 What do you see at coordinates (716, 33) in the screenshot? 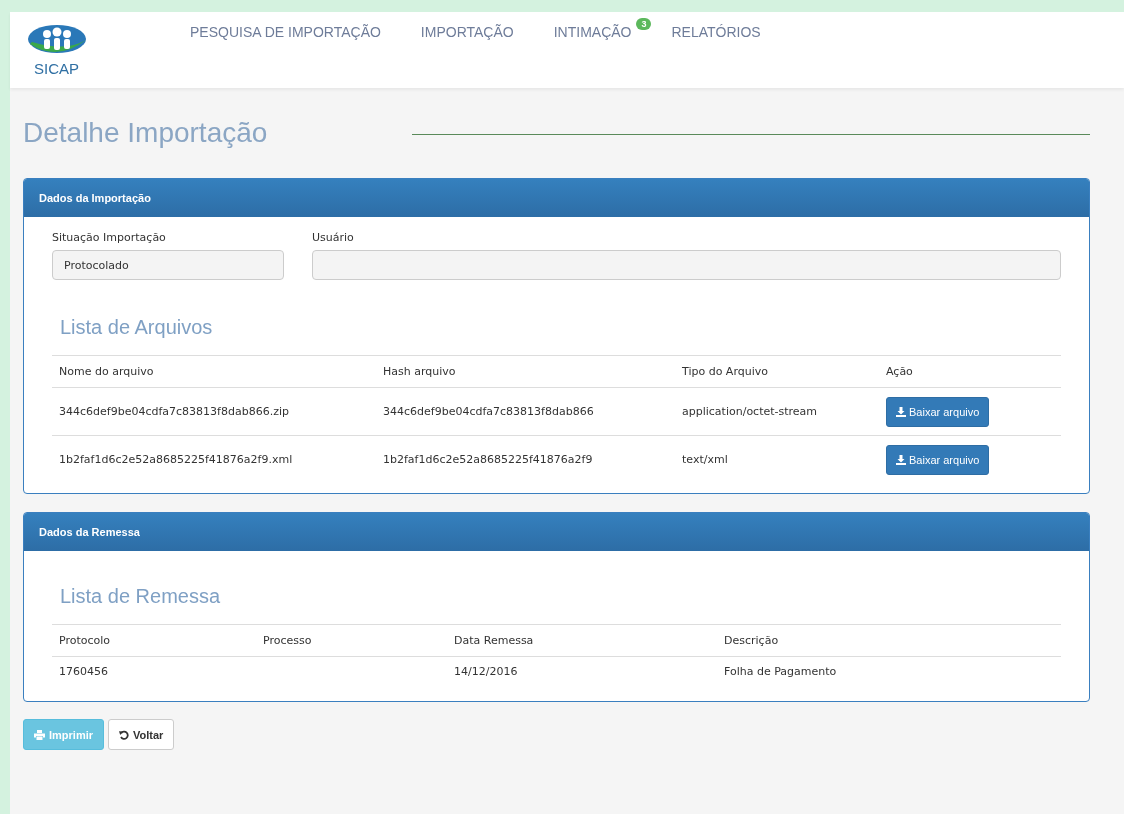
I see `nav-link: RELATÓRIOS` at bounding box center [716, 33].